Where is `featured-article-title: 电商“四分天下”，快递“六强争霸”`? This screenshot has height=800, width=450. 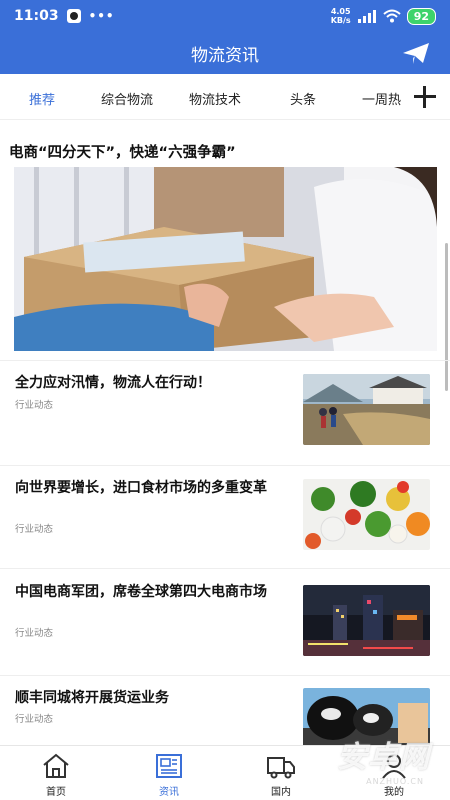 featured-article-title: 电商“四分天下”，快递“六强争霸” is located at coordinates (122, 151).